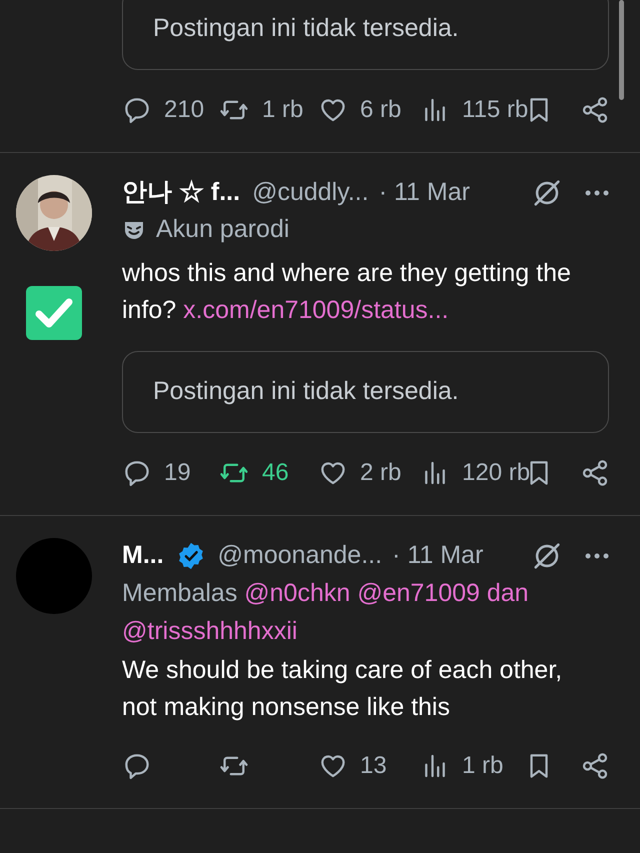 This screenshot has width=640, height=853. I want to click on view-count: 115 rb, so click(495, 110).